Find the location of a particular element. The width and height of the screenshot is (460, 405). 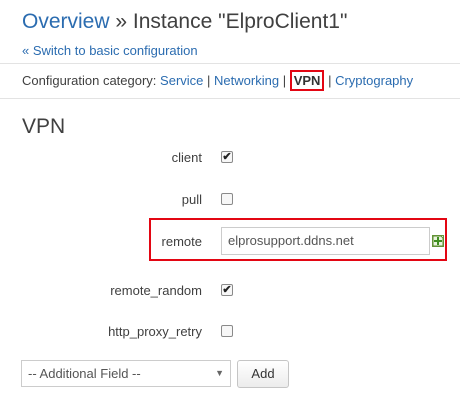

remote-random-checkbox: ✔ is located at coordinates (227, 290).